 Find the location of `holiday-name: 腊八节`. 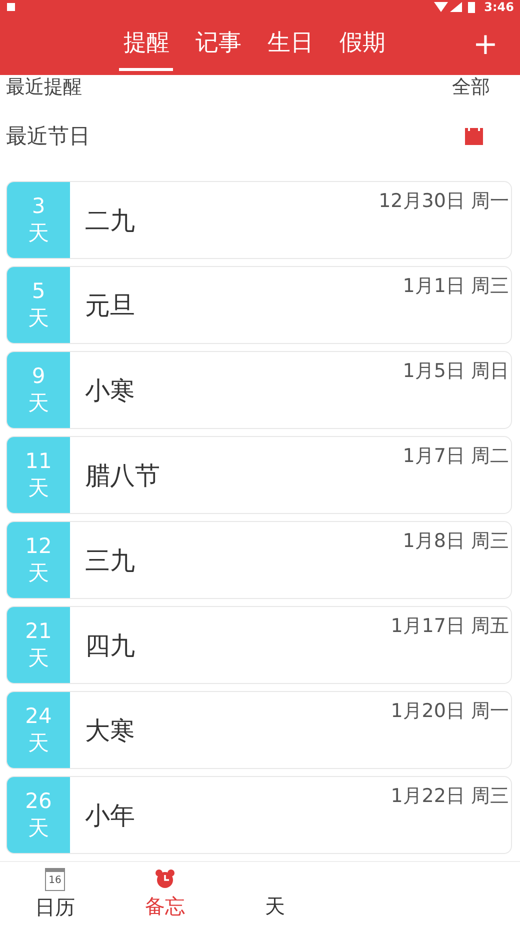

holiday-name: 腊八节 is located at coordinates (122, 476).